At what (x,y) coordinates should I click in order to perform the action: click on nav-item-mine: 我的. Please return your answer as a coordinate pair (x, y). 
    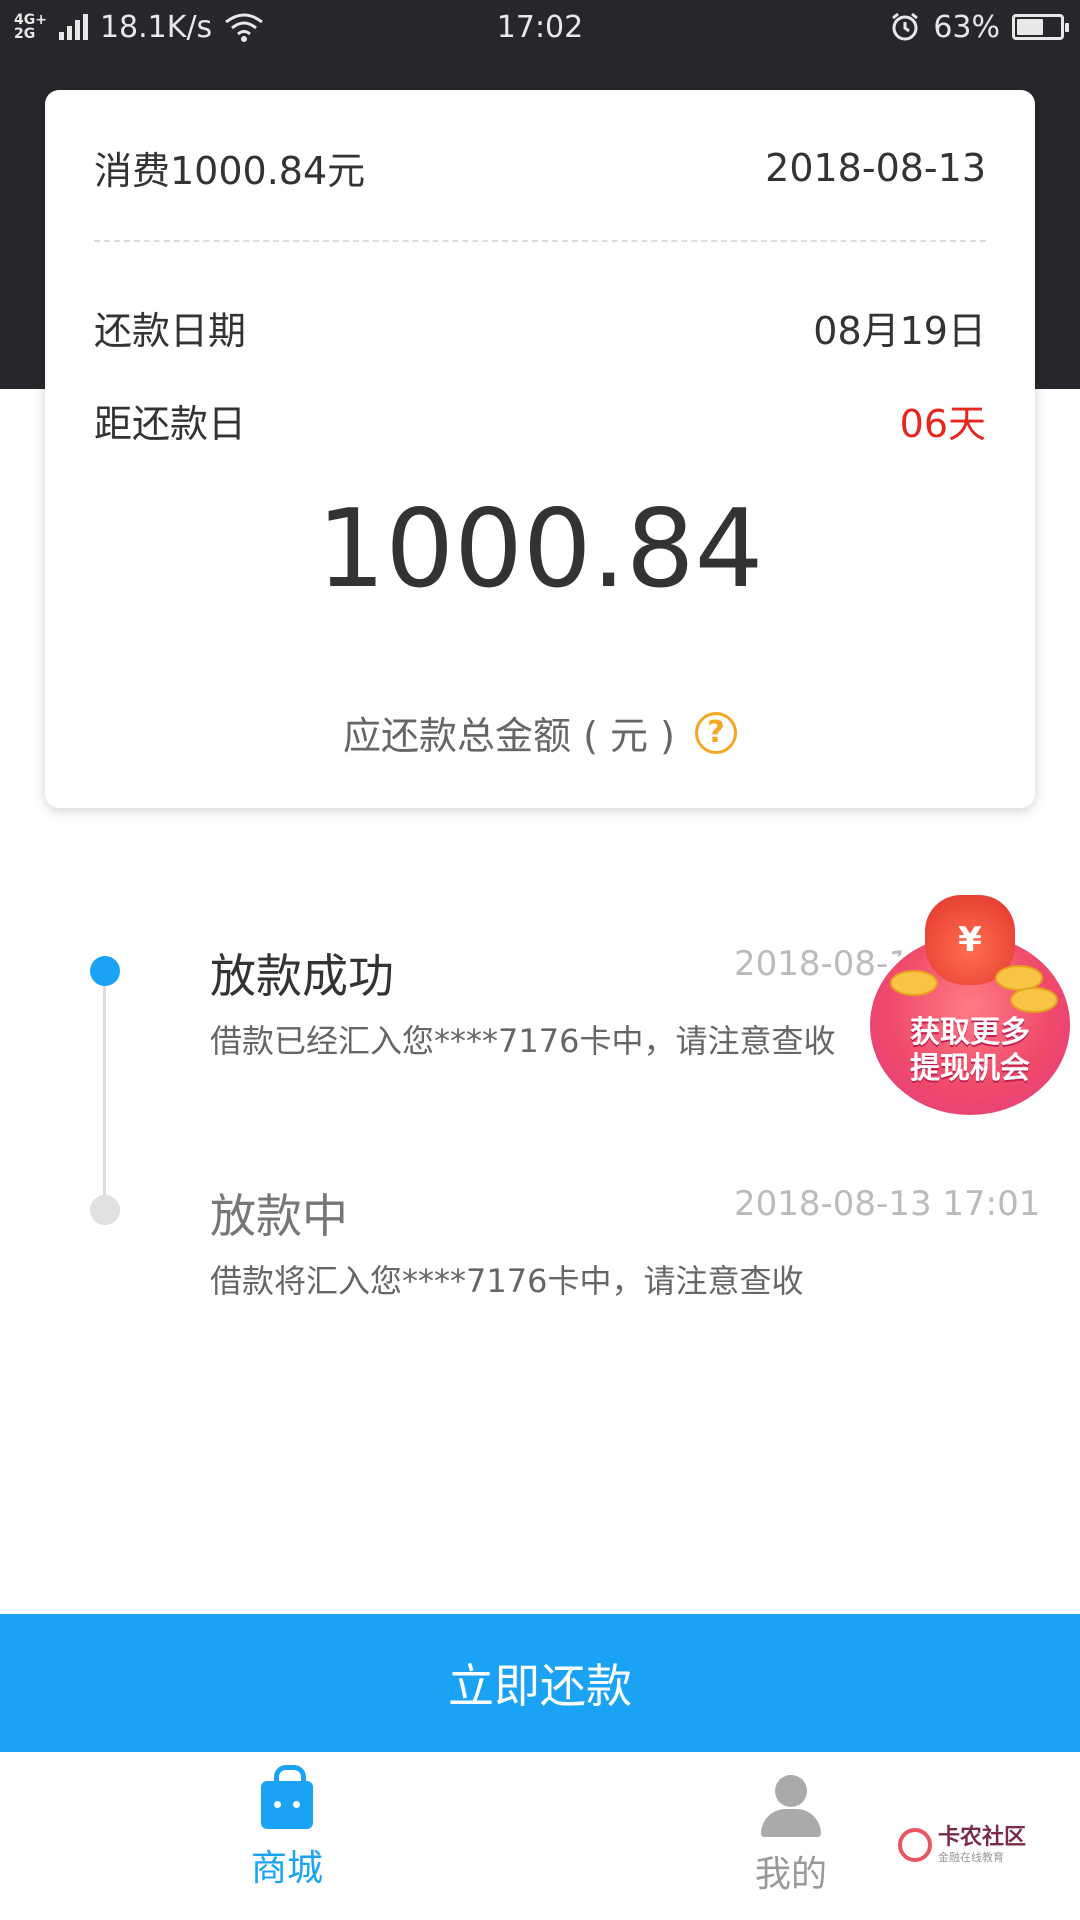
    Looking at the image, I should click on (791, 1836).